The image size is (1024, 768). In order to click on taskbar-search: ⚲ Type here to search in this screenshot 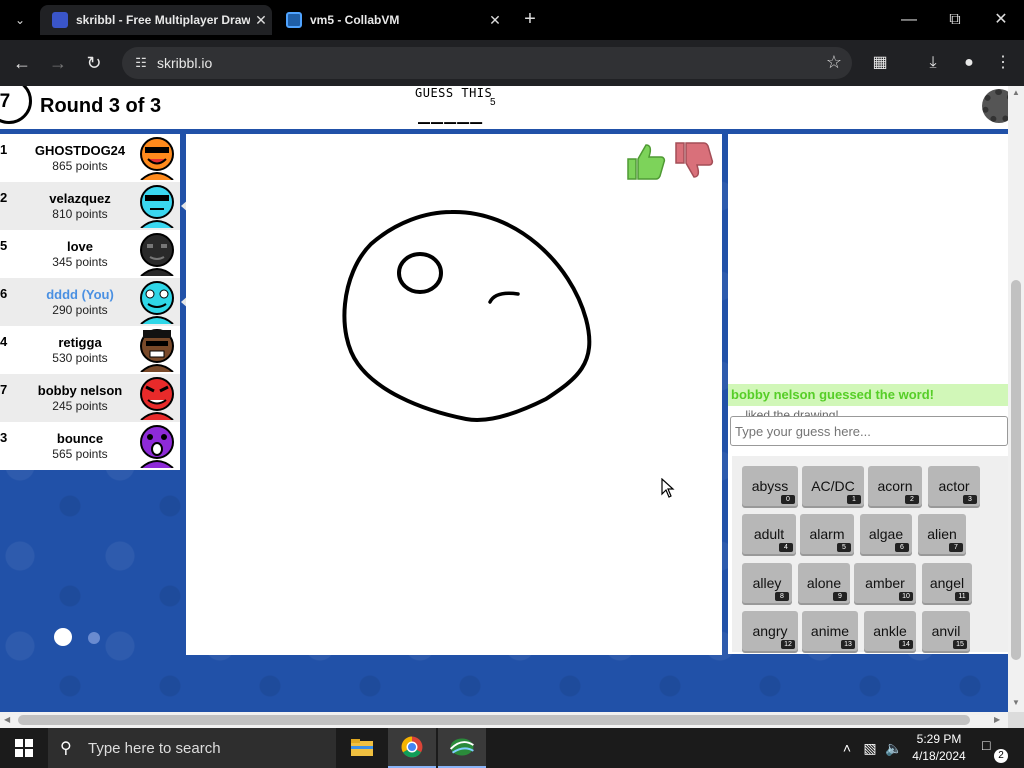, I will do `click(192, 748)`.